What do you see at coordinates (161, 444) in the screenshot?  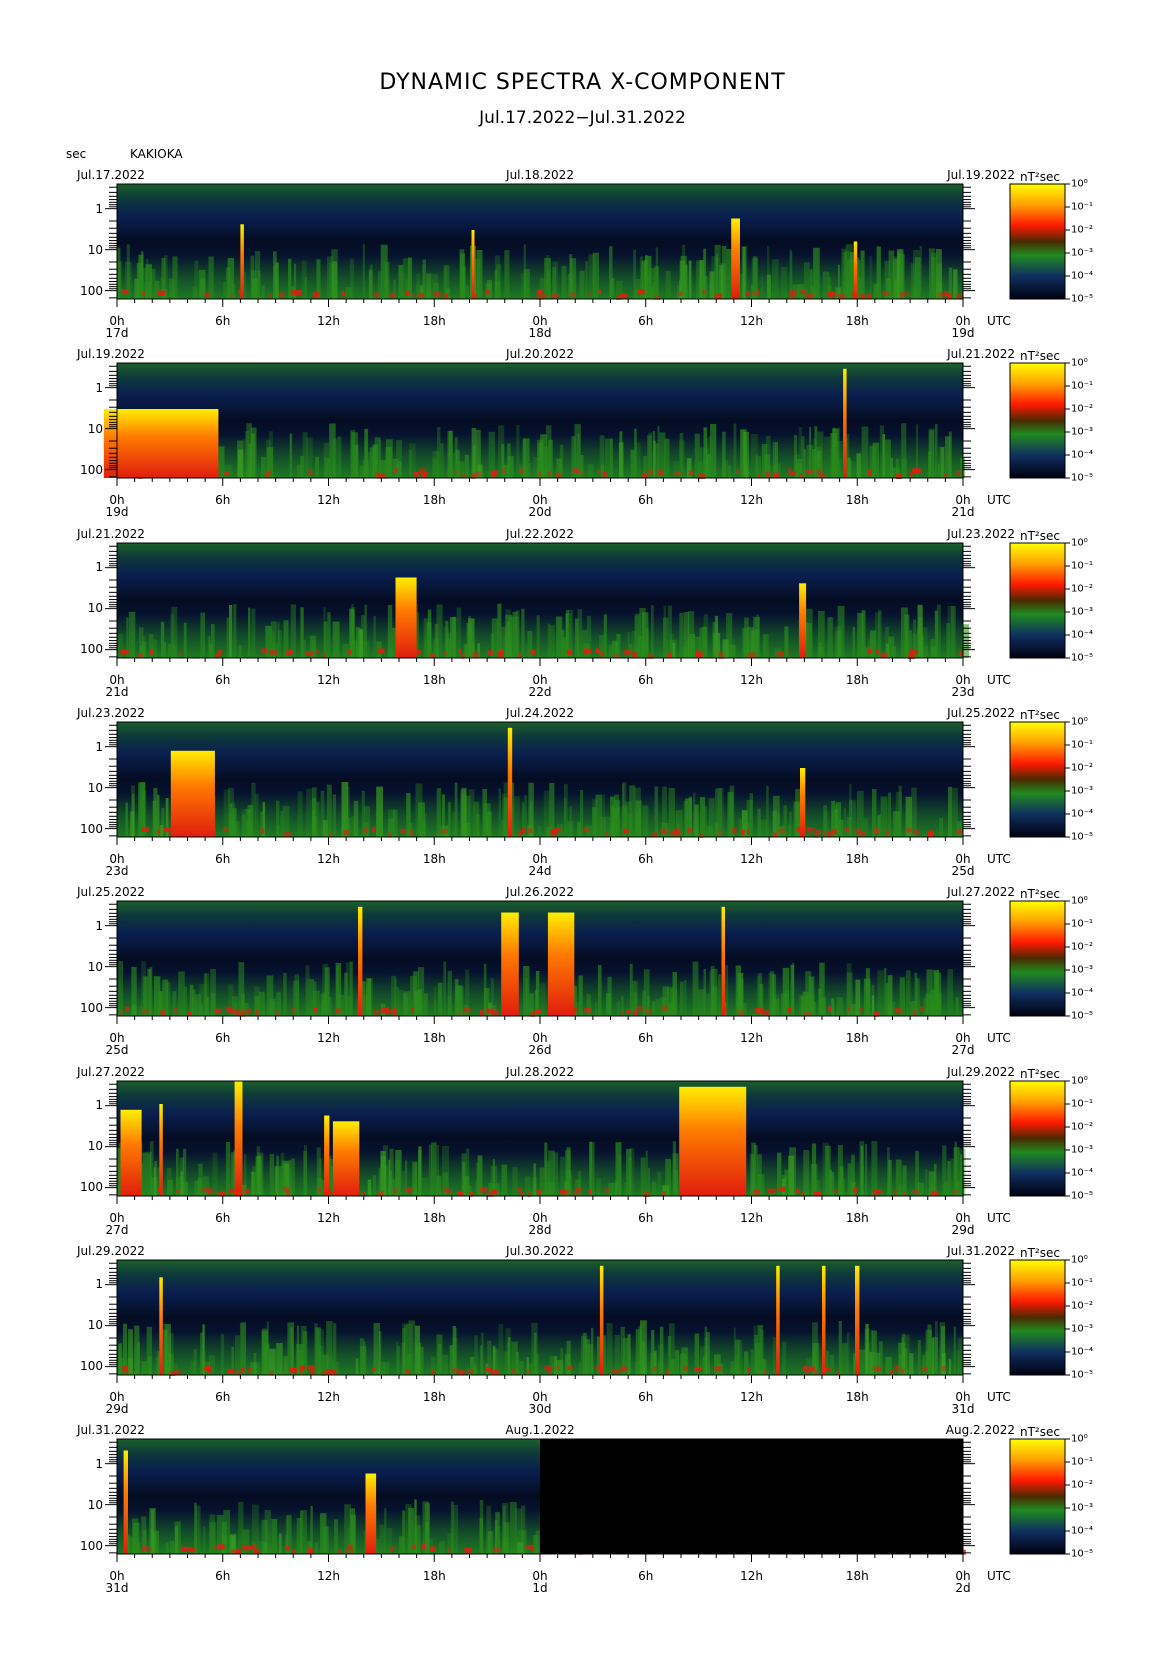 I see `burst-mark` at bounding box center [161, 444].